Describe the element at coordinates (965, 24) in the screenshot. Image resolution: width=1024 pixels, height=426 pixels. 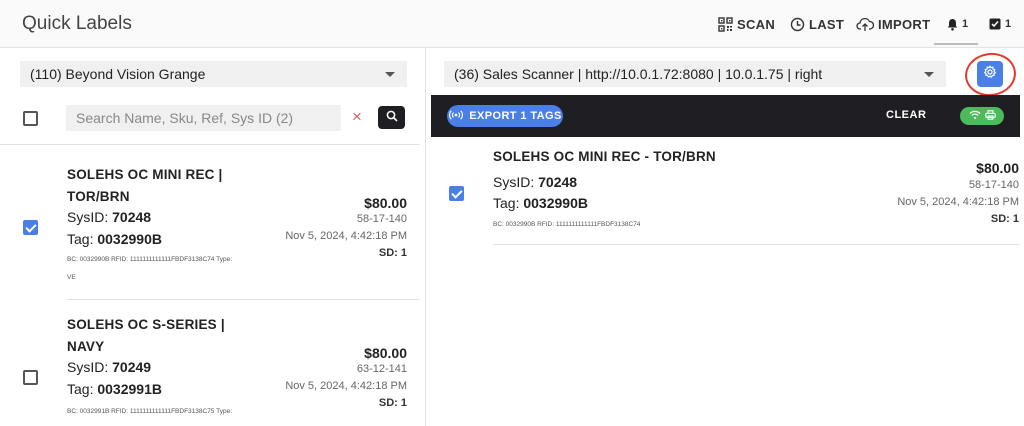
I see `notifications-count: 1` at that location.